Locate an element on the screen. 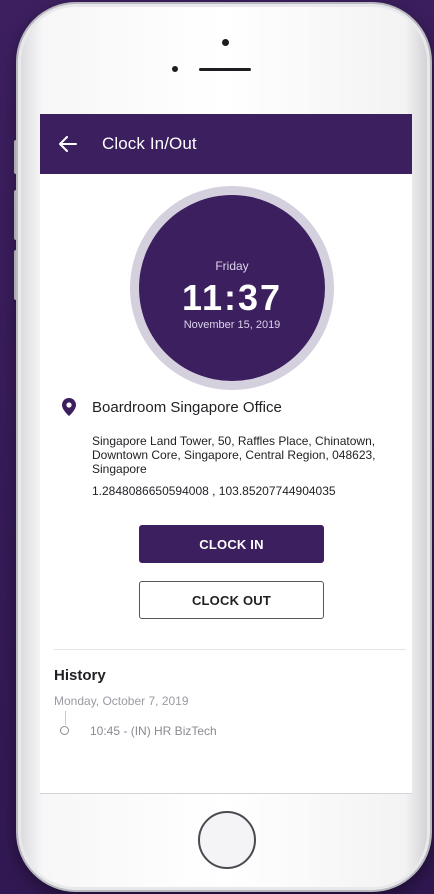 Image resolution: width=434 pixels, height=894 pixels. page-title: Clock In/Out is located at coordinates (149, 143).